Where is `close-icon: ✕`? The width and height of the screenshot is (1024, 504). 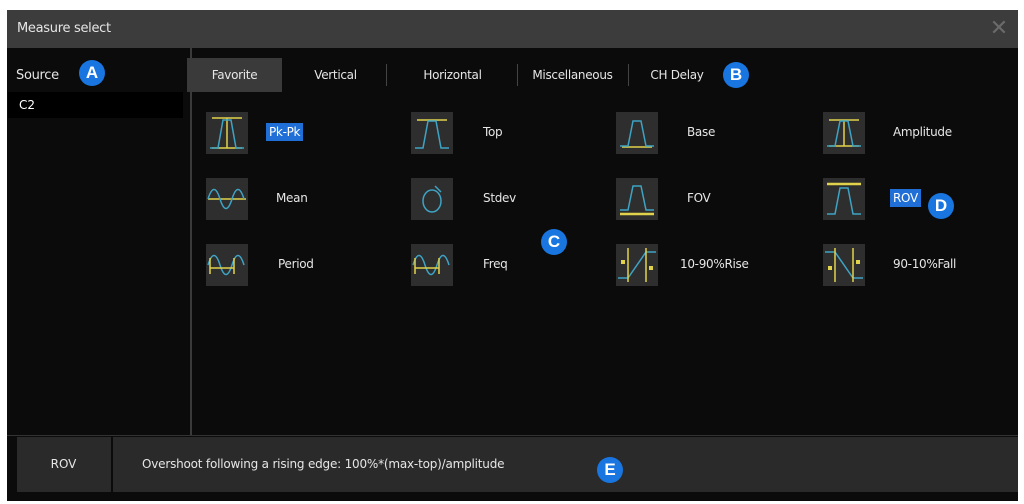 close-icon: ✕ is located at coordinates (999, 29).